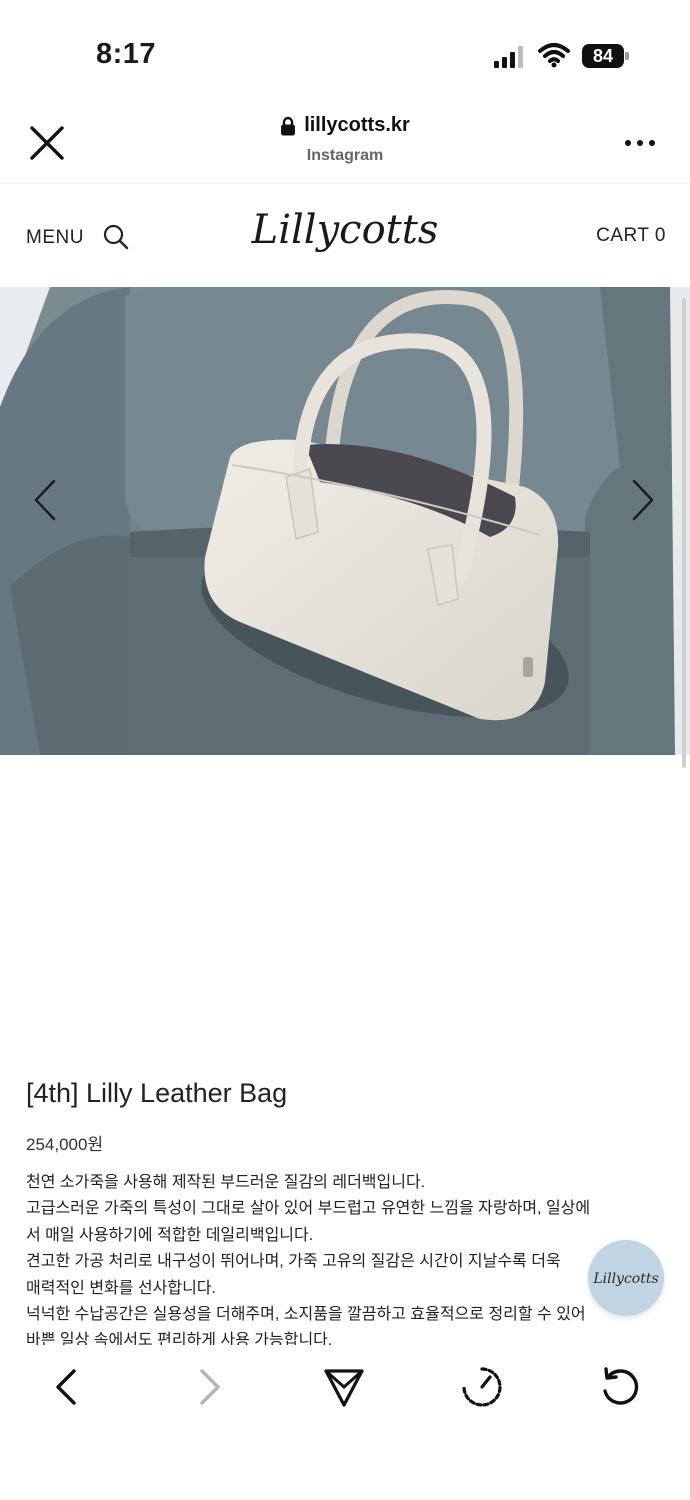 Image resolution: width=690 pixels, height=1500 pixels. I want to click on site-logo: Lillycotts, so click(345, 232).